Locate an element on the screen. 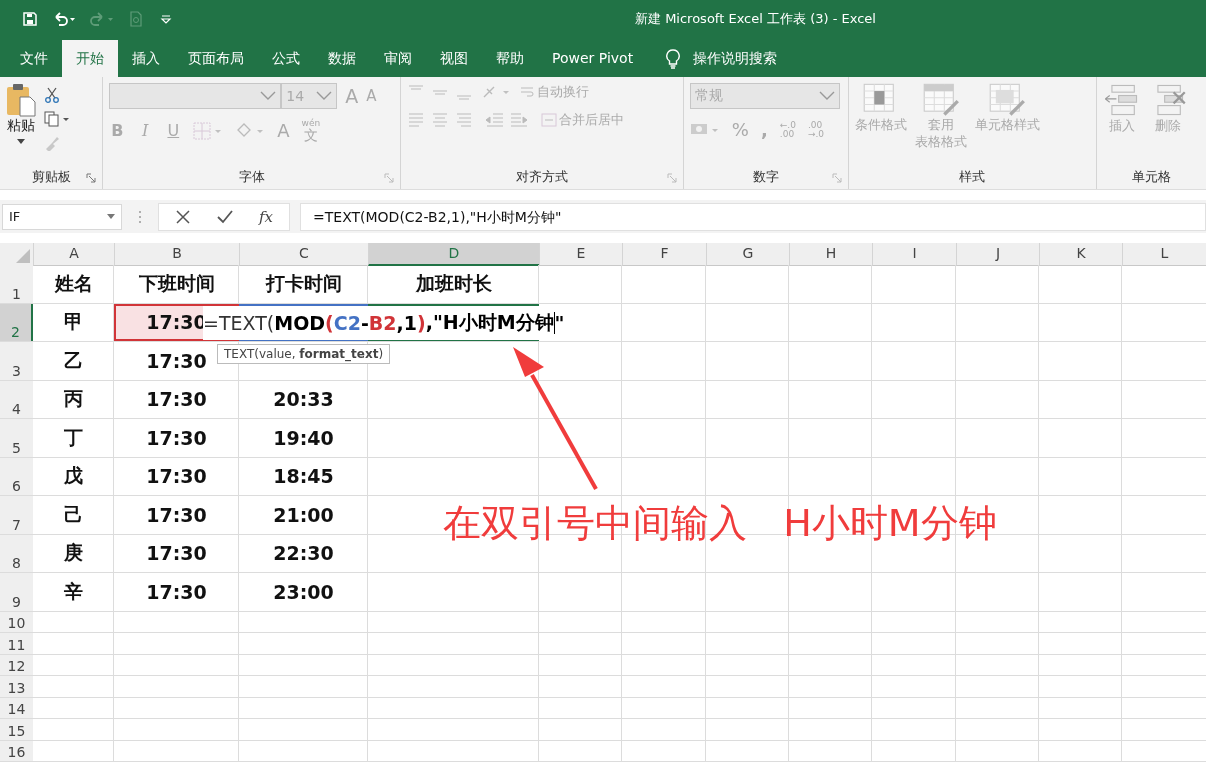 Image resolution: width=1206 pixels, height=763 pixels. group-label: 数字 is located at coordinates (765, 177).